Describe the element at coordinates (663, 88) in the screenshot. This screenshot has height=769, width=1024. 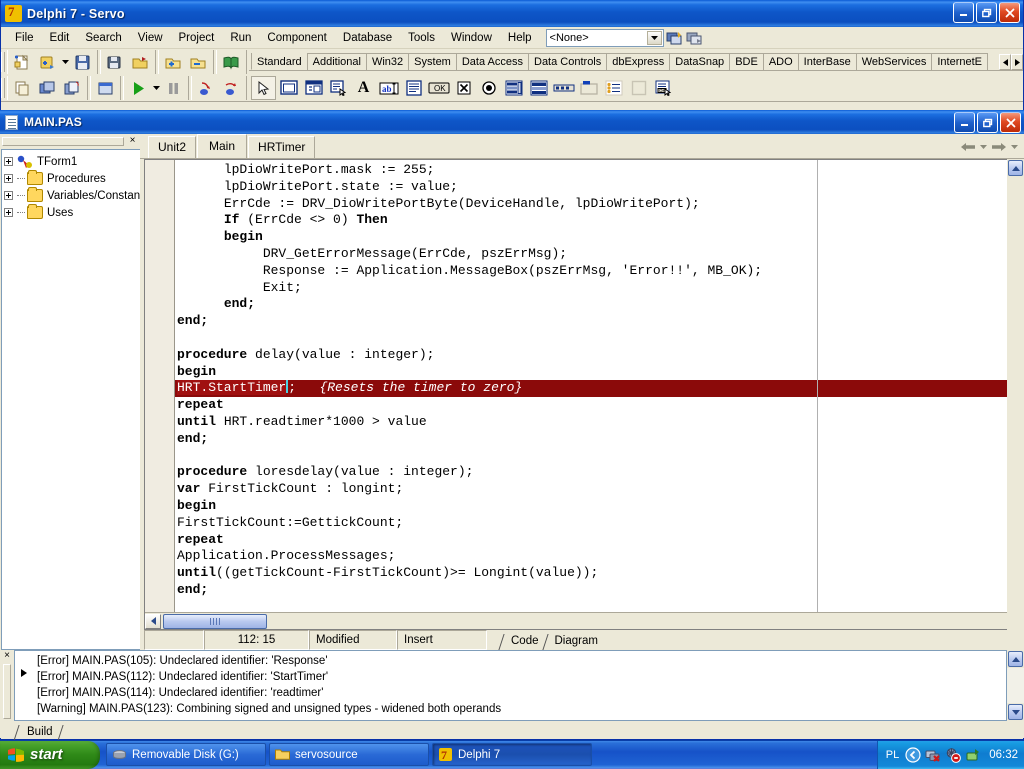
I see `action-list-icon: OK` at that location.